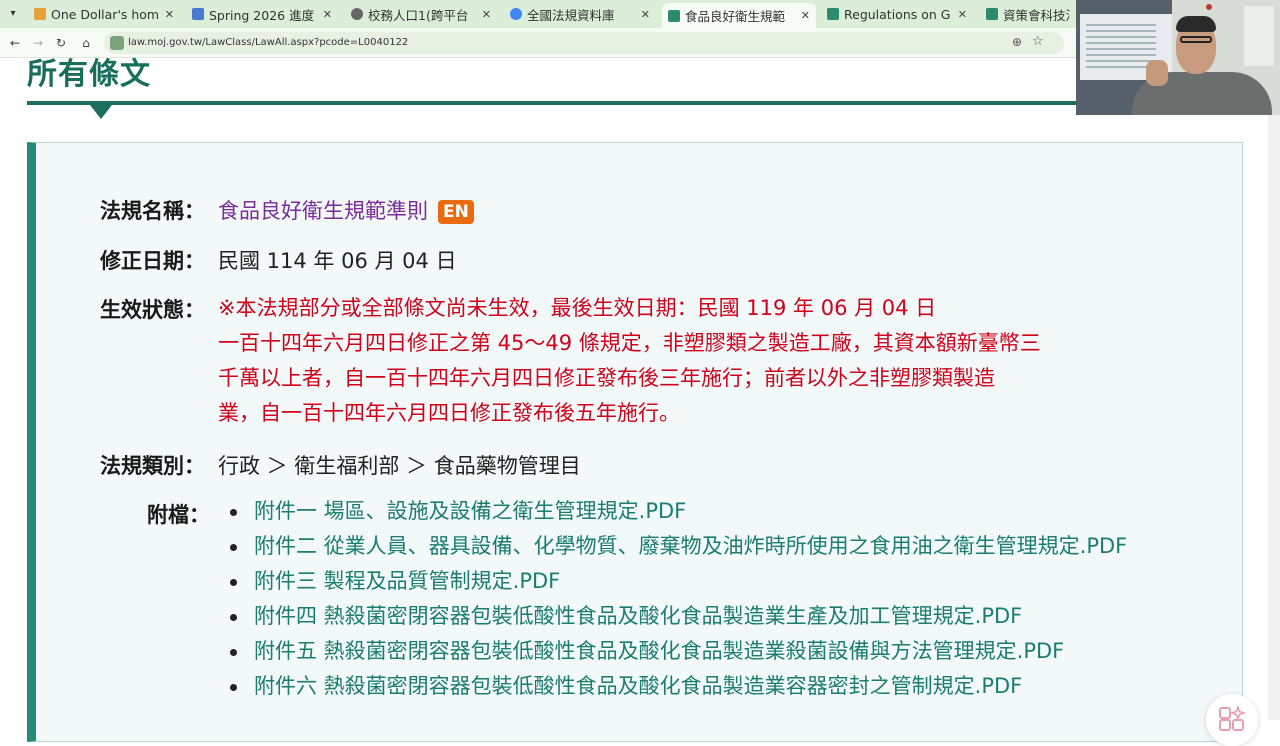 Image resolution: width=1280 pixels, height=746 pixels. What do you see at coordinates (152, 310) in the screenshot?
I see `status-label: 生效狀態：` at bounding box center [152, 310].